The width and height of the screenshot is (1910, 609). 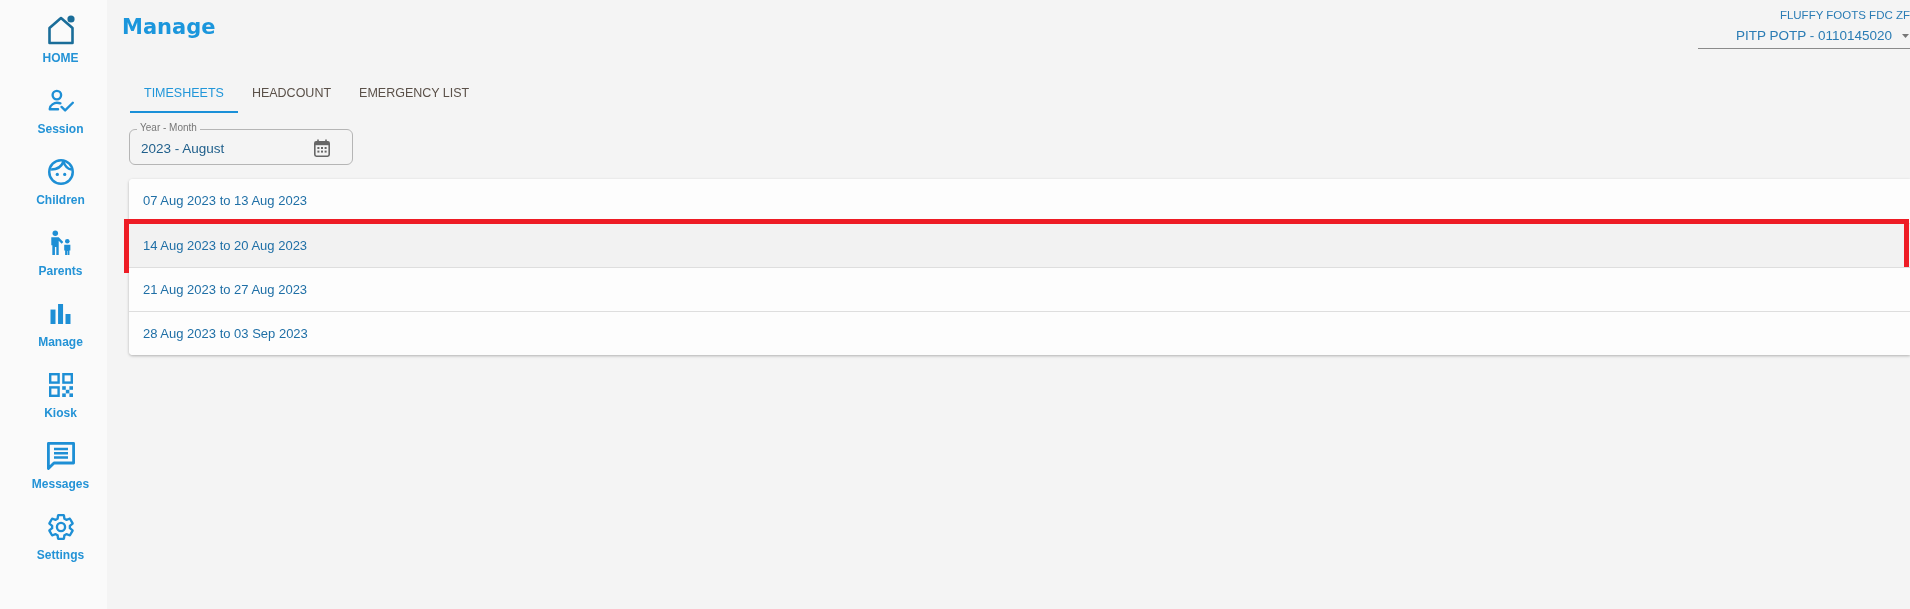 I want to click on field-value: 2023 - August, so click(x=183, y=149).